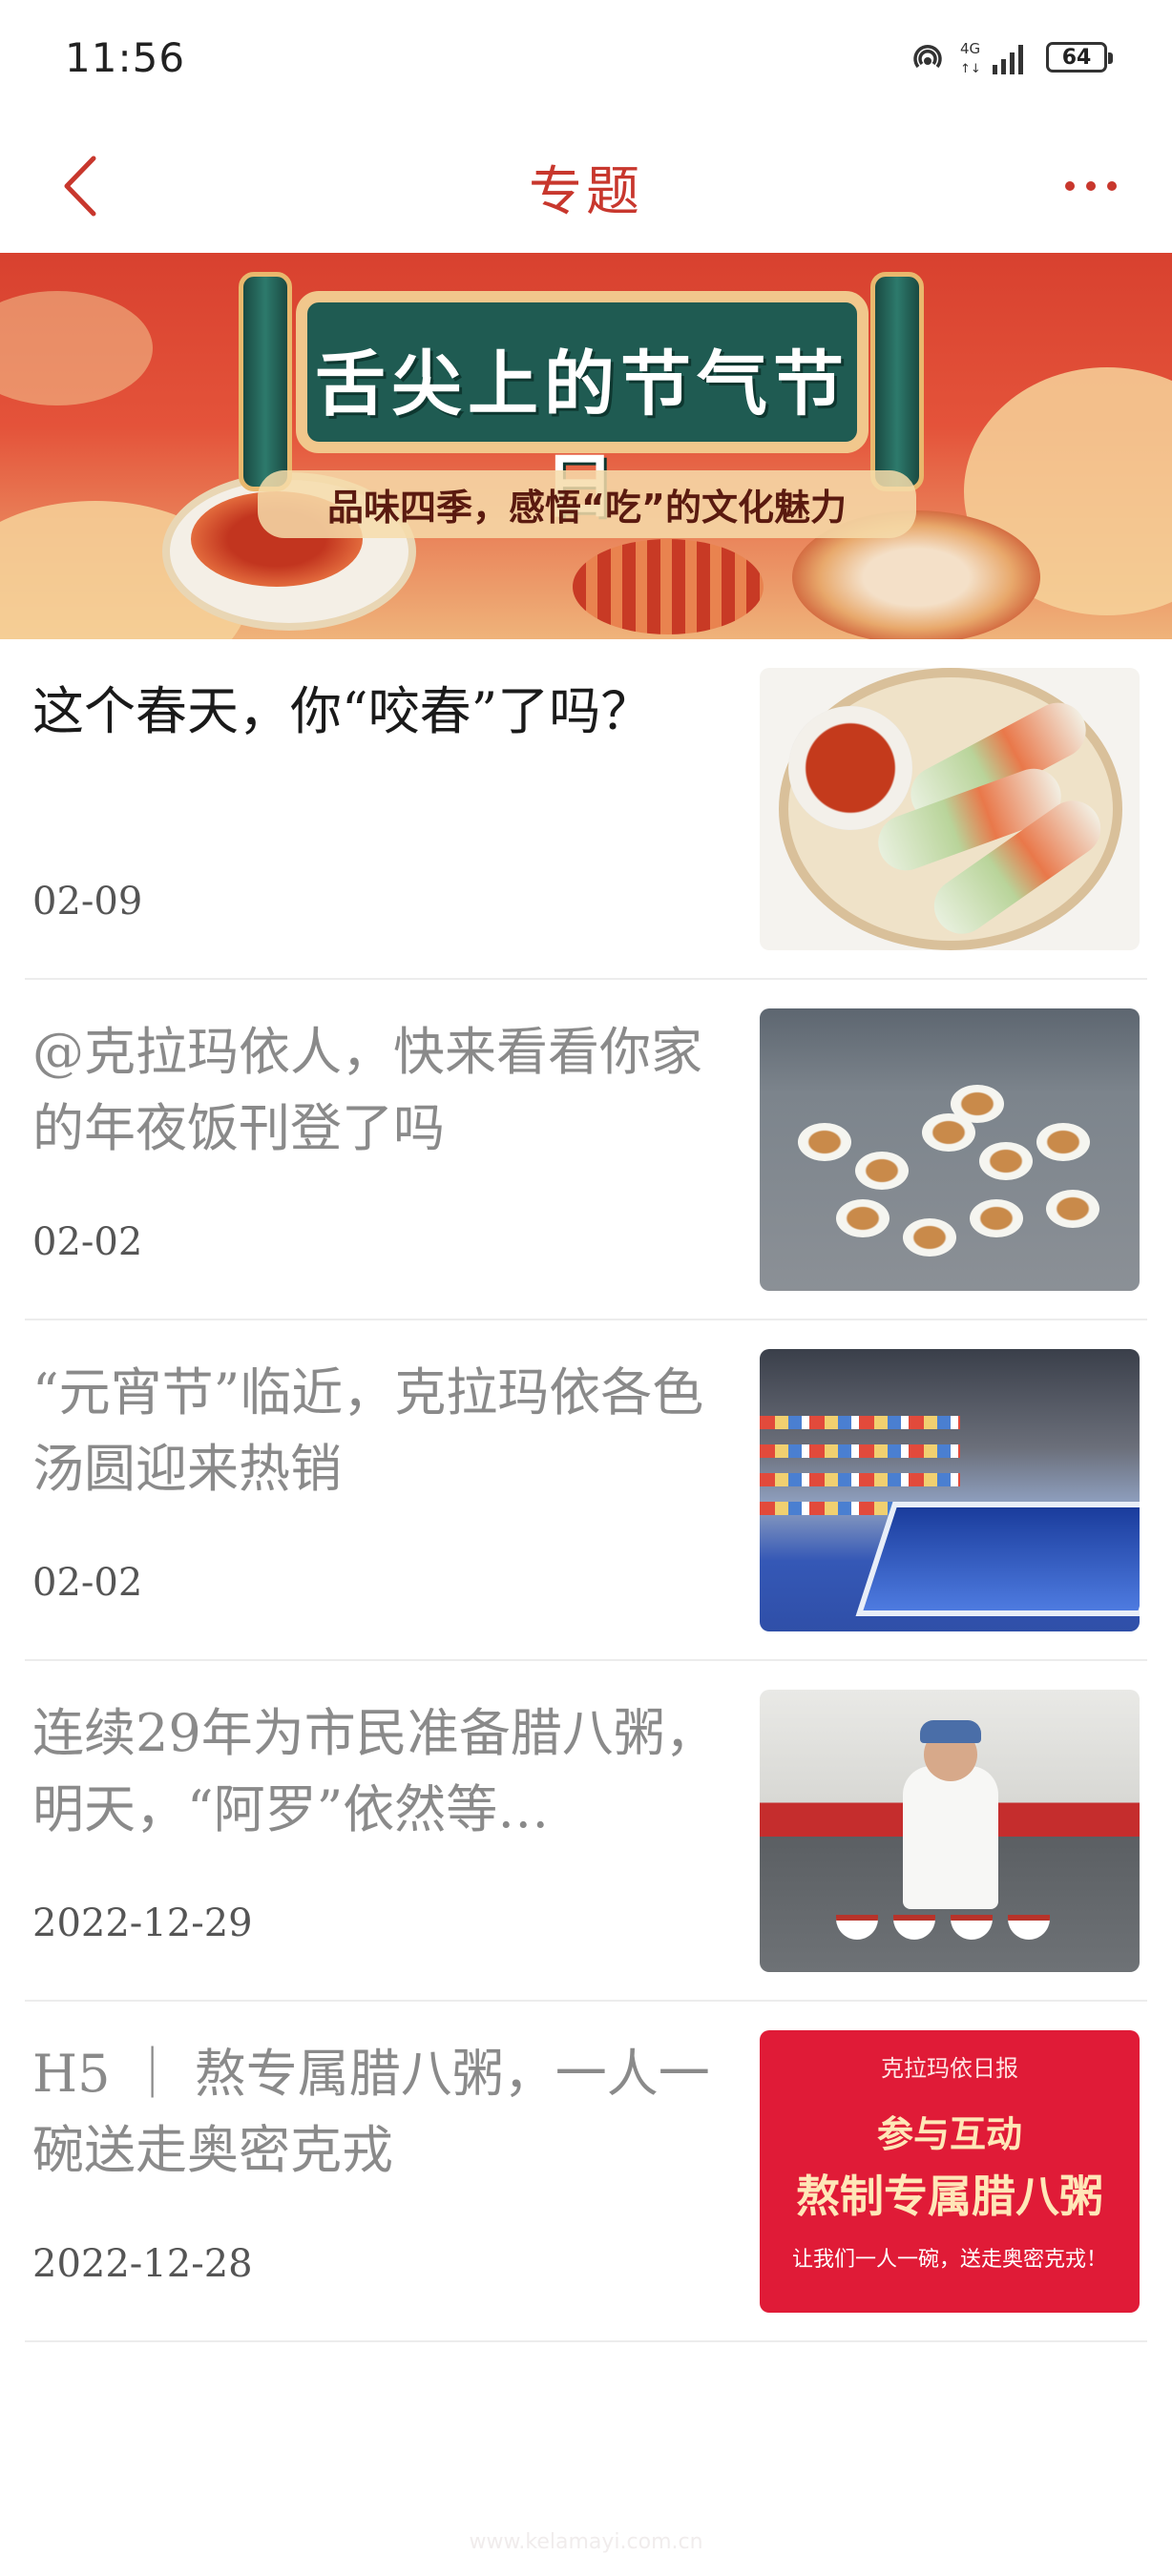 The width and height of the screenshot is (1172, 2576). I want to click on app-header: 专题, so click(586, 188).